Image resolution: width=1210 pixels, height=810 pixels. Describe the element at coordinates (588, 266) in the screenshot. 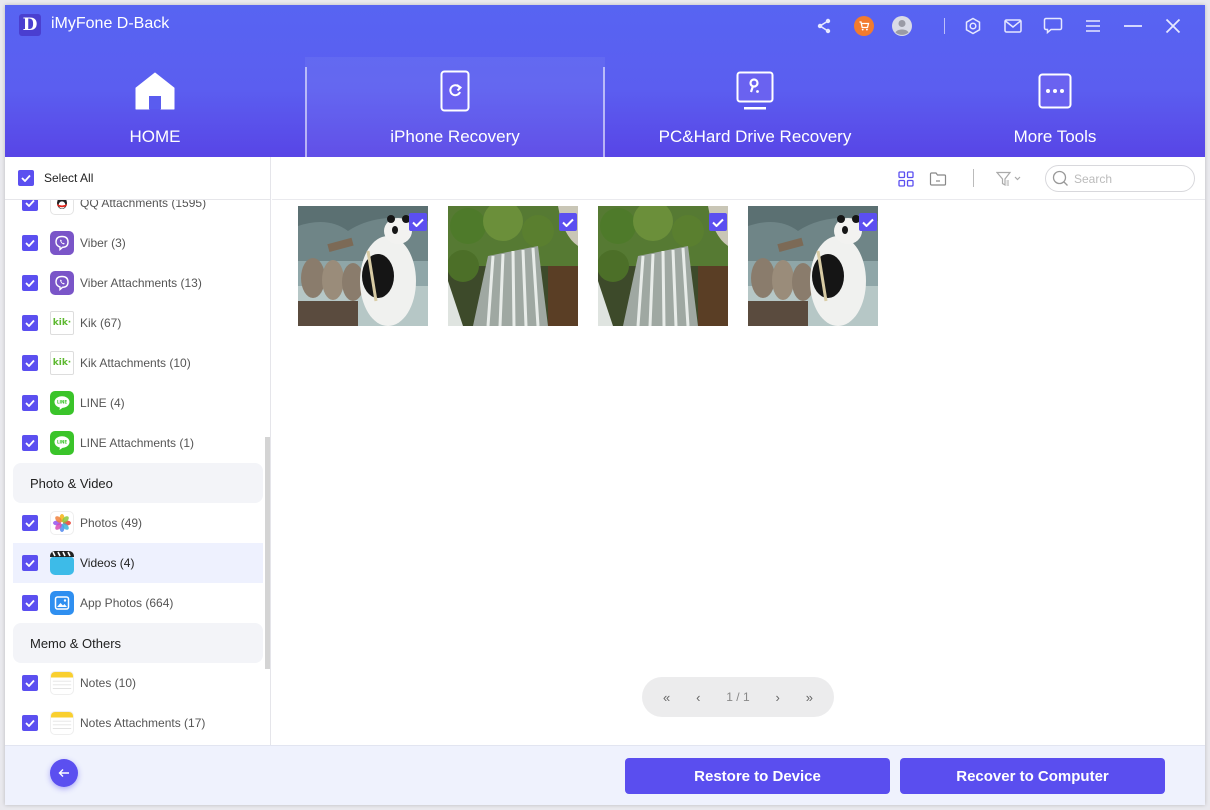

I see `thumbnail-grid` at that location.